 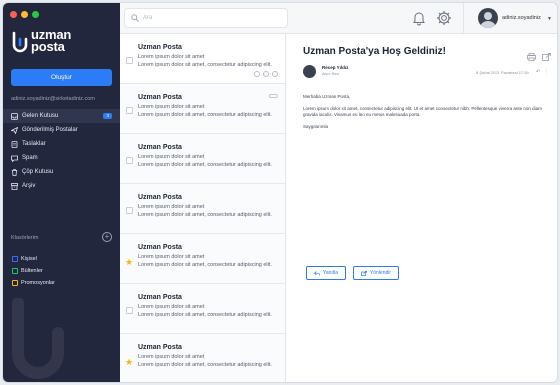 I want to click on window-controls, so click(x=24, y=14).